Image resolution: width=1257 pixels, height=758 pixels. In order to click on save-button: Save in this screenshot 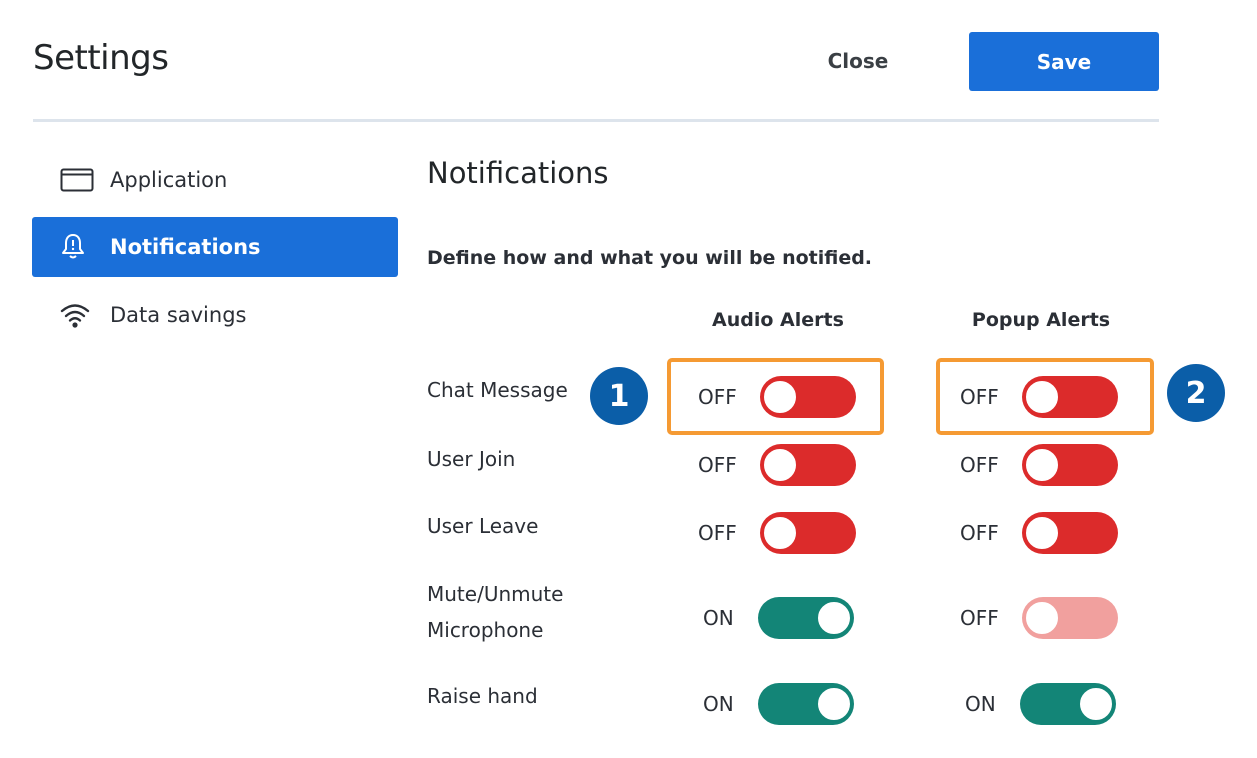, I will do `click(1064, 61)`.